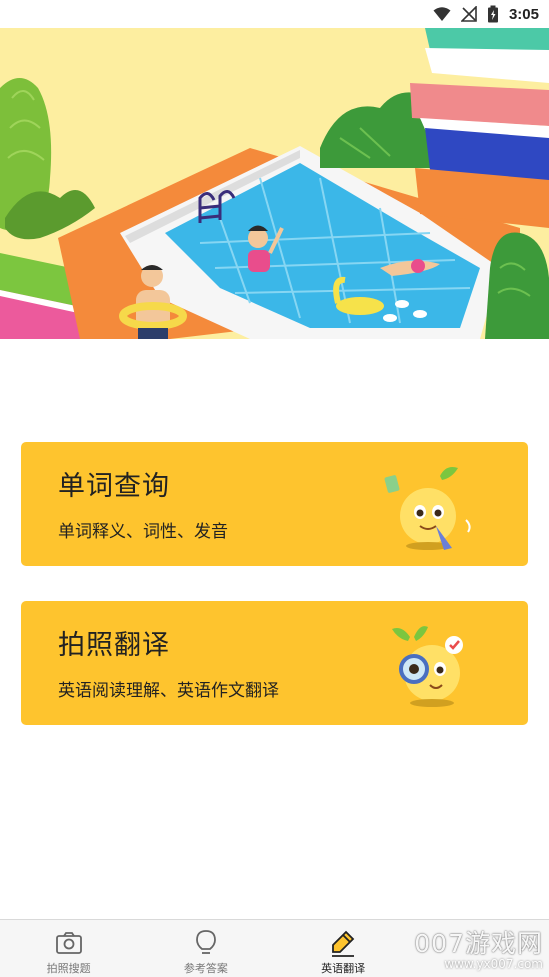 This screenshot has height=977, width=549. Describe the element at coordinates (343, 968) in the screenshot. I see `tab-label: 英语翻译` at that location.